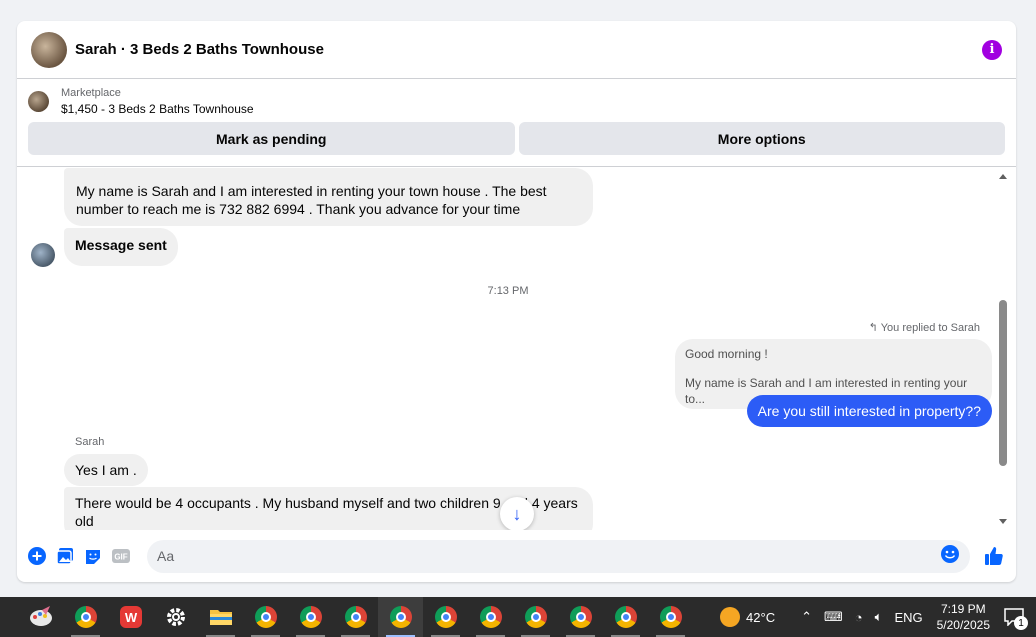 The width and height of the screenshot is (1036, 637). I want to click on thumbs-up-icon, so click(994, 556).